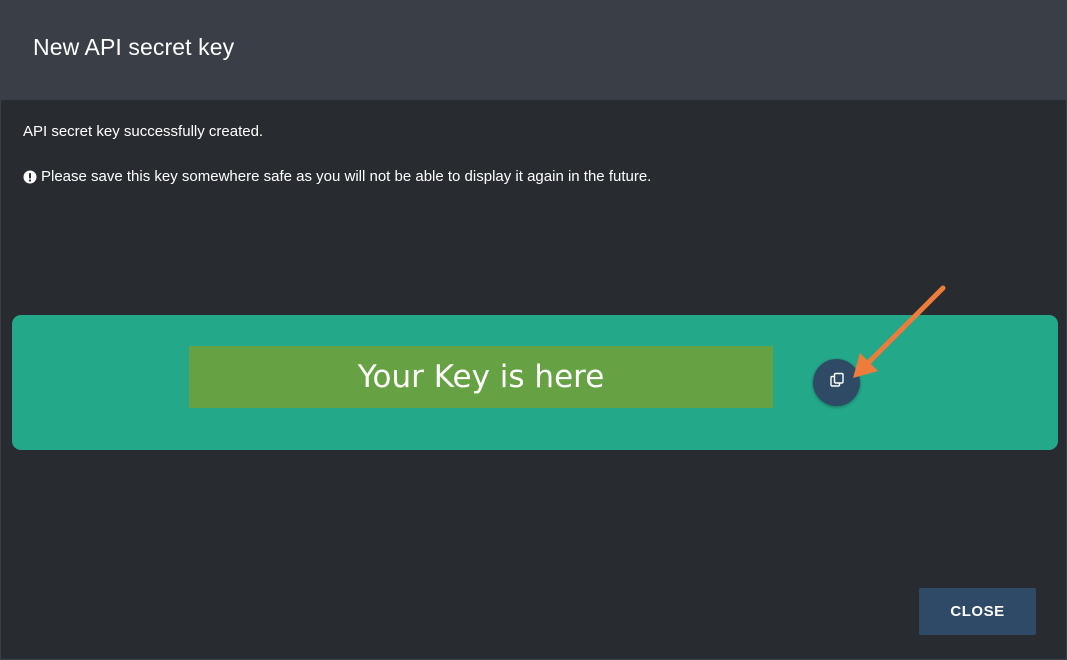  What do you see at coordinates (134, 47) in the screenshot?
I see `dialog-title: New API secret key` at bounding box center [134, 47].